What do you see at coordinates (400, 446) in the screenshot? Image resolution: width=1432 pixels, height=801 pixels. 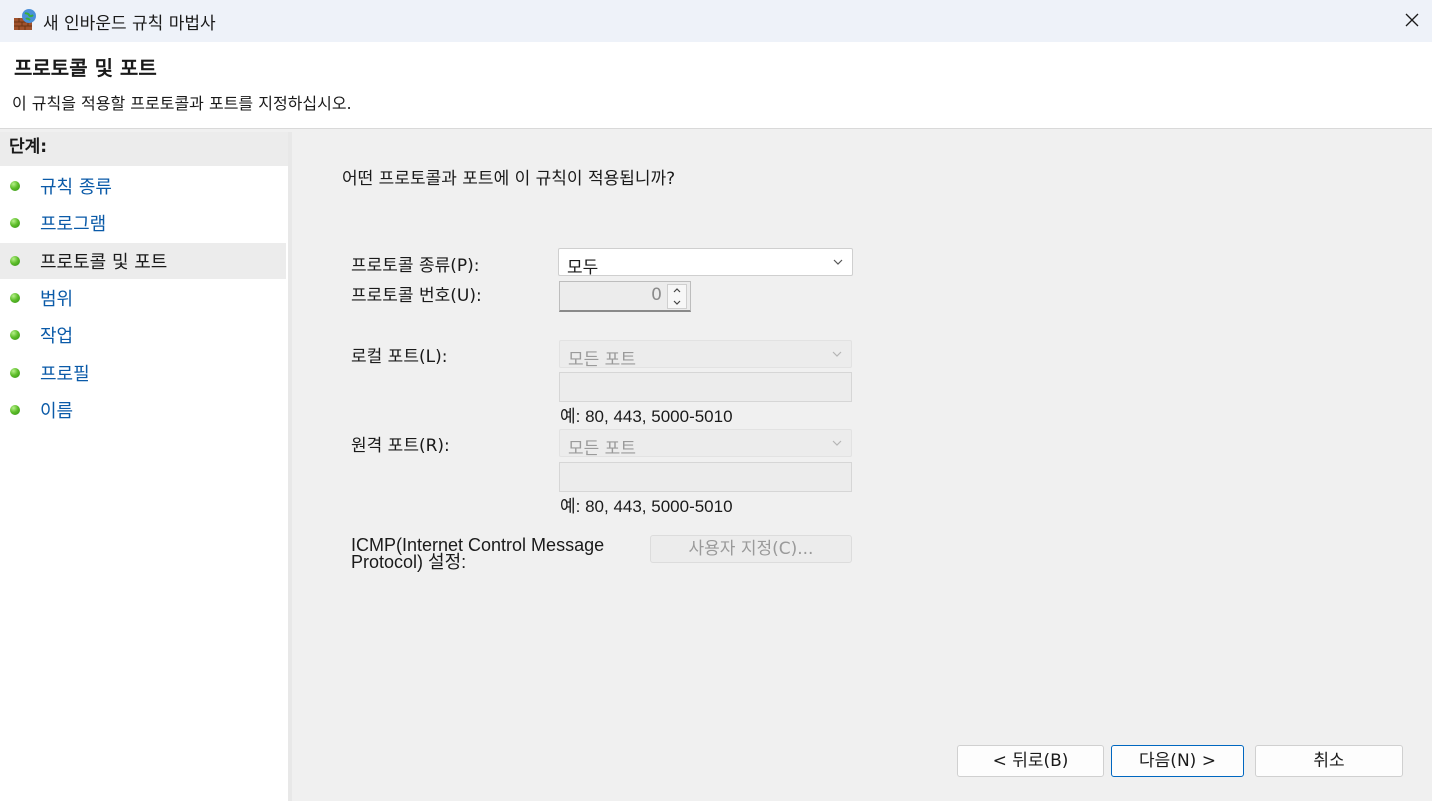 I see `remote-port-label: 원격 포트(R):` at bounding box center [400, 446].